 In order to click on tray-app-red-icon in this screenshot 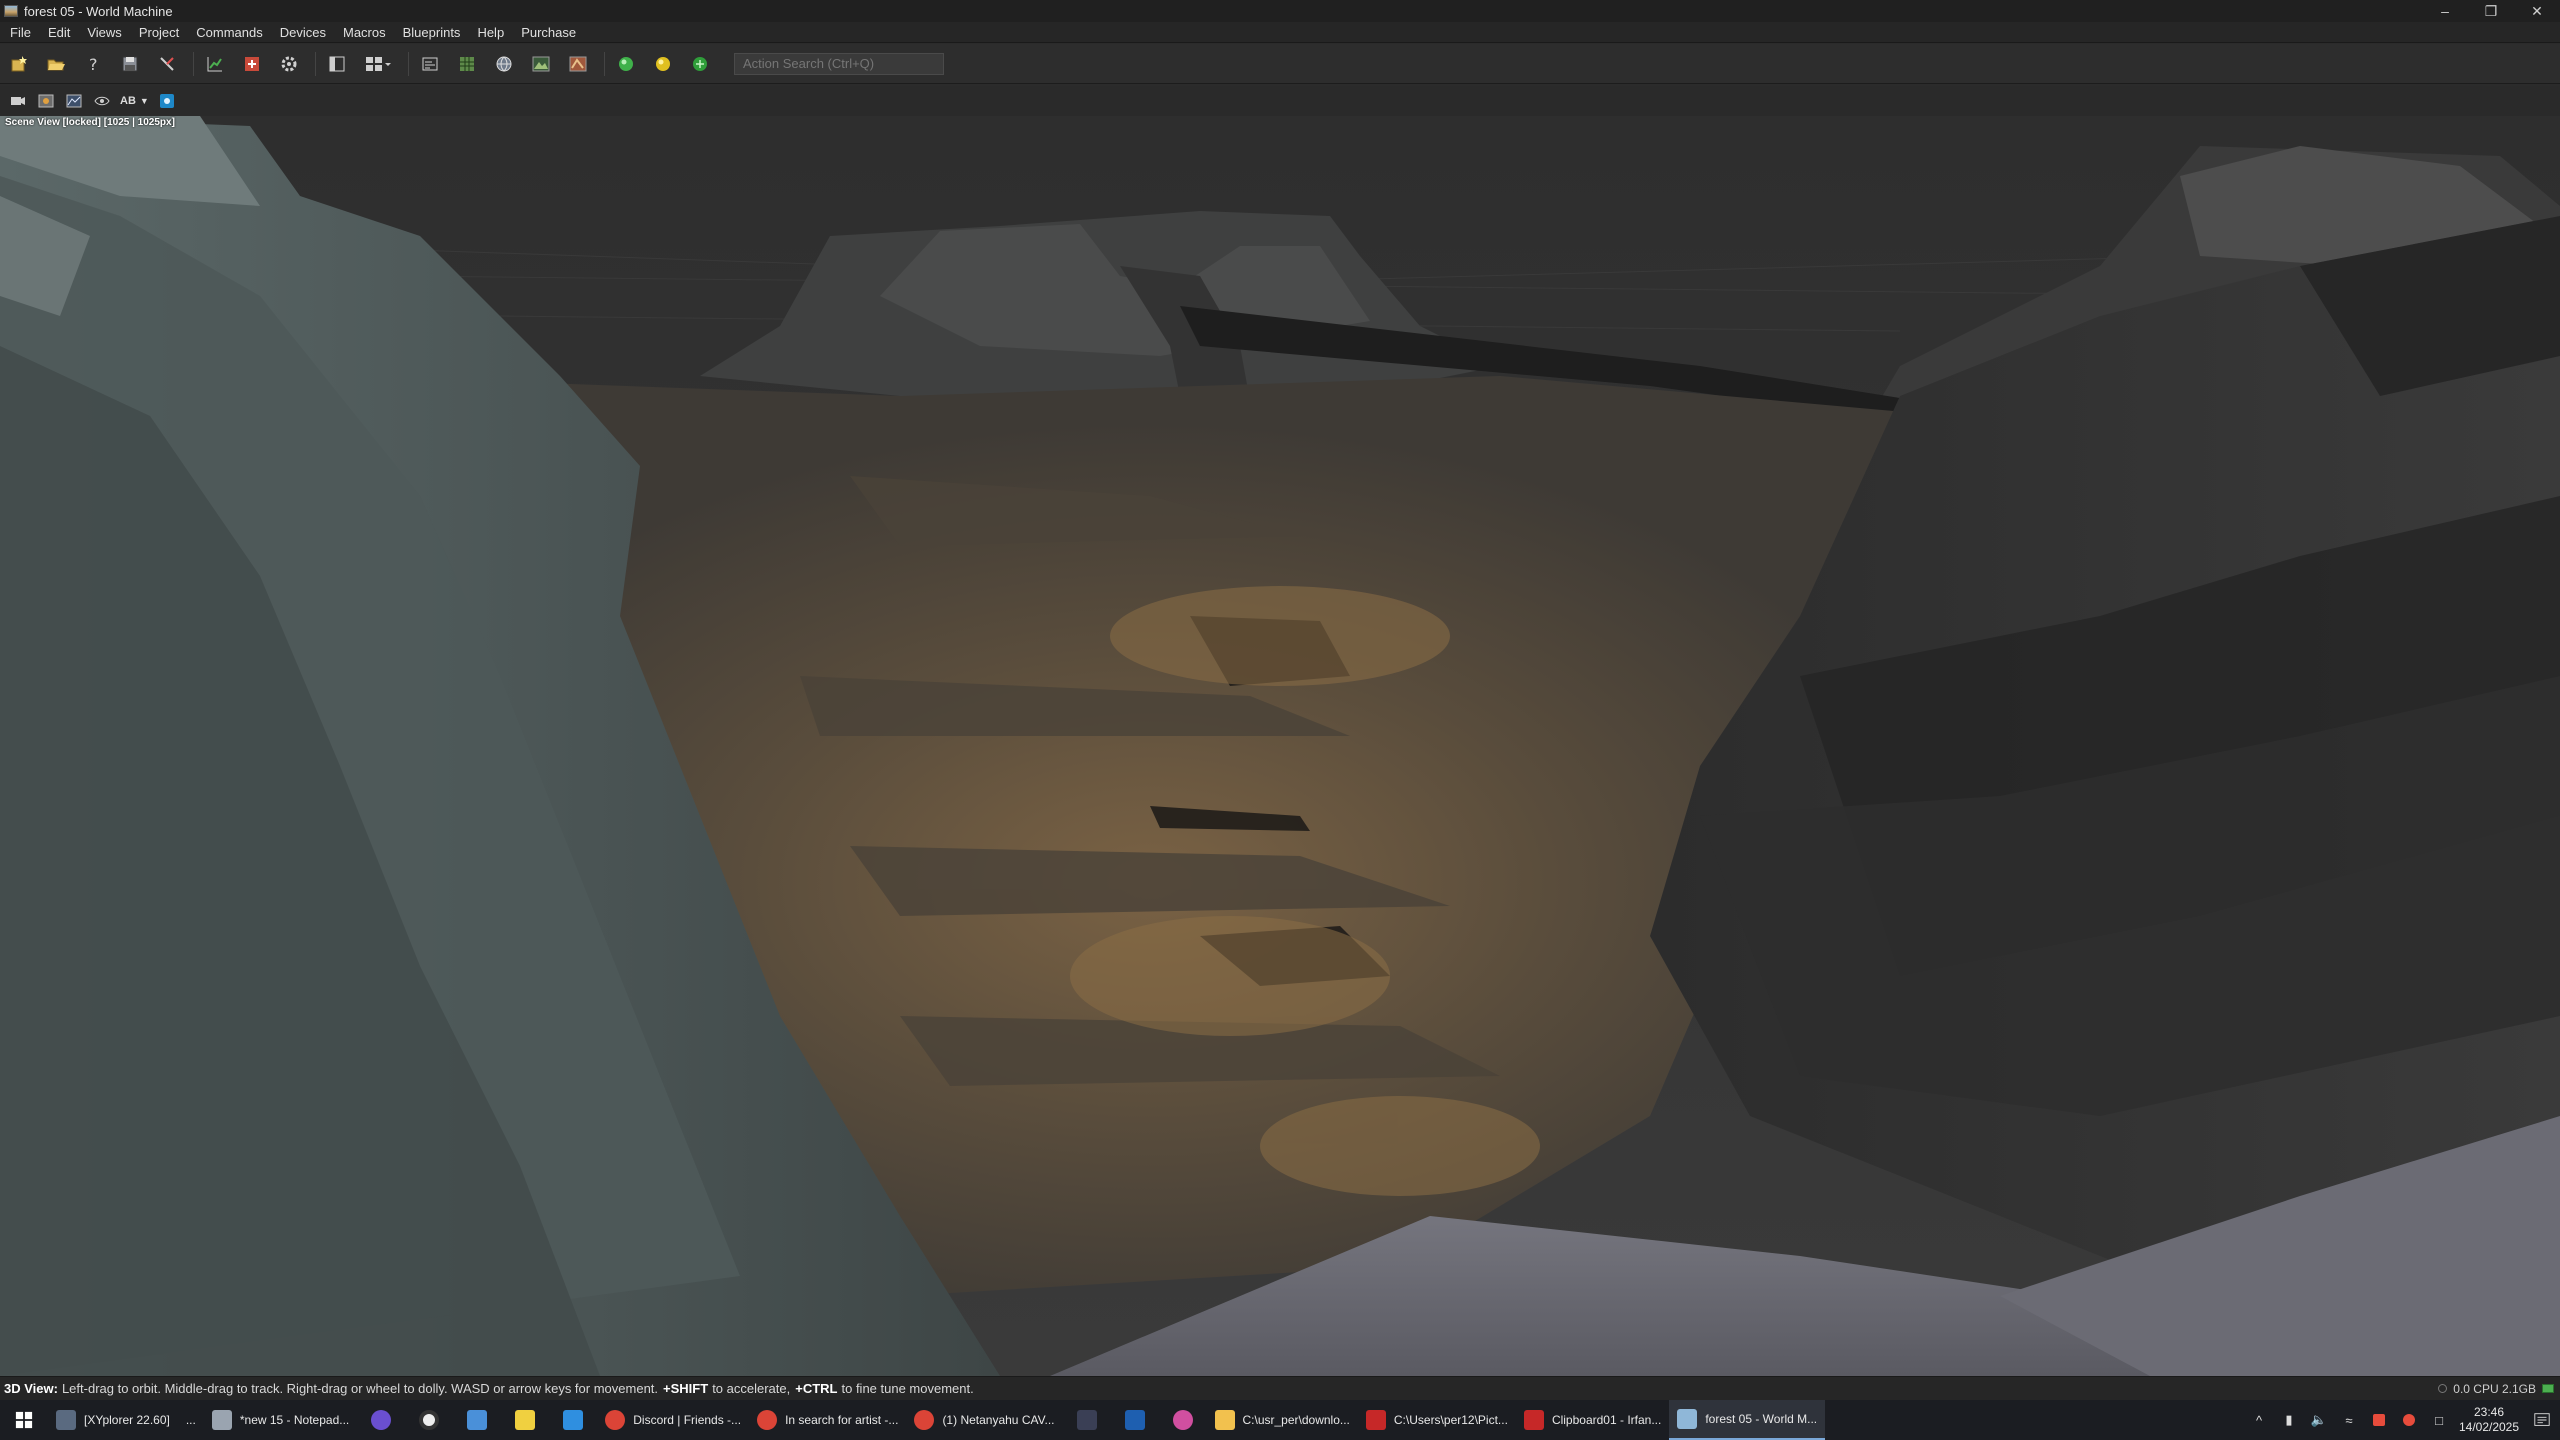, I will do `click(2409, 1420)`.